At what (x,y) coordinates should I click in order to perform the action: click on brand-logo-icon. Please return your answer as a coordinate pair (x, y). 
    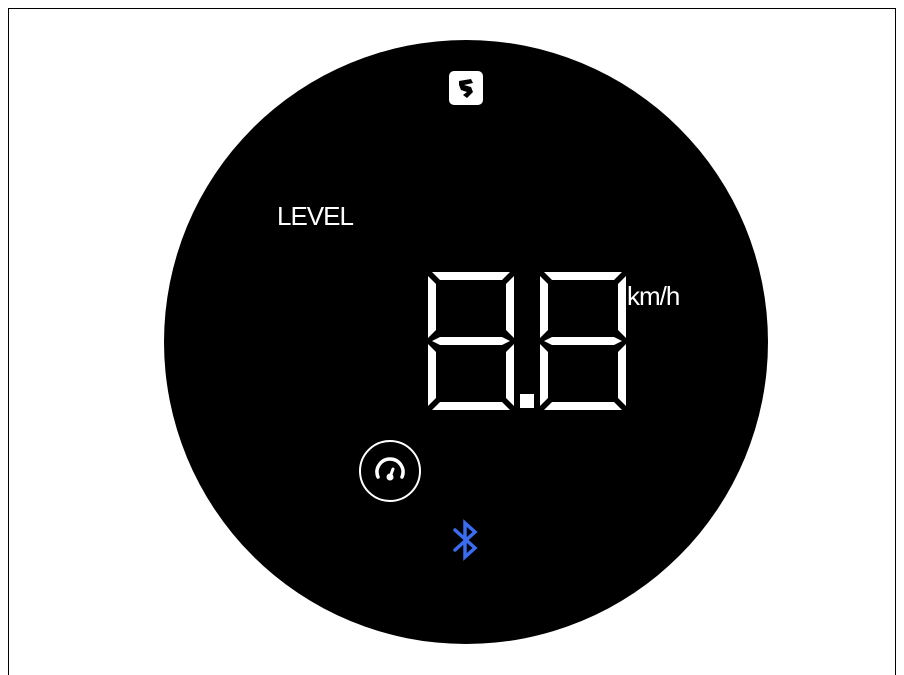
    Looking at the image, I should click on (466, 88).